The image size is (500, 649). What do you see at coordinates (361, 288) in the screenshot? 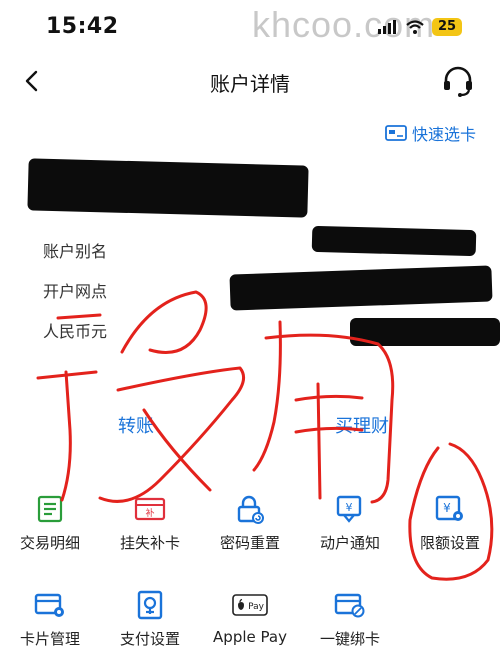
I see `redacted-branch-value` at bounding box center [361, 288].